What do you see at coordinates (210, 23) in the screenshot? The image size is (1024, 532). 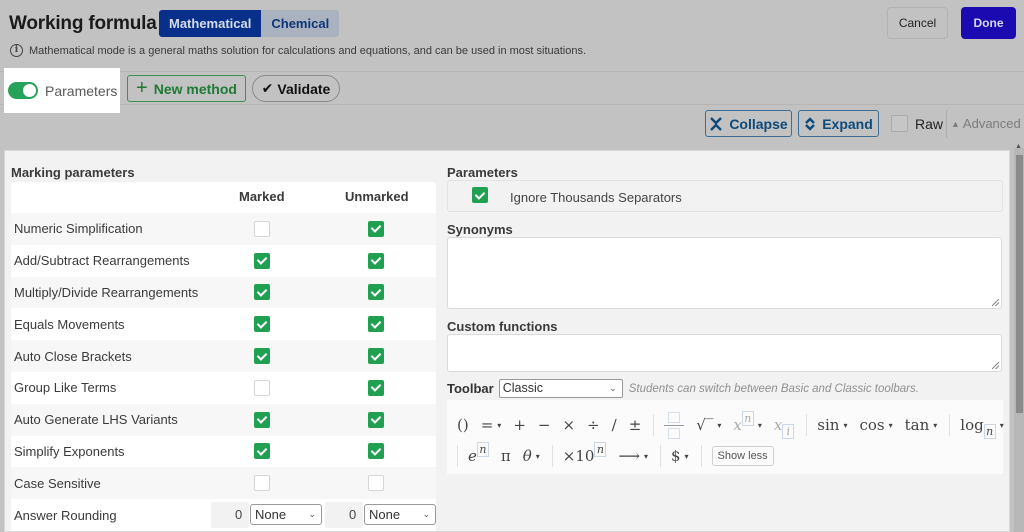 I see `mode-mathematical-tab: Mathematical` at bounding box center [210, 23].